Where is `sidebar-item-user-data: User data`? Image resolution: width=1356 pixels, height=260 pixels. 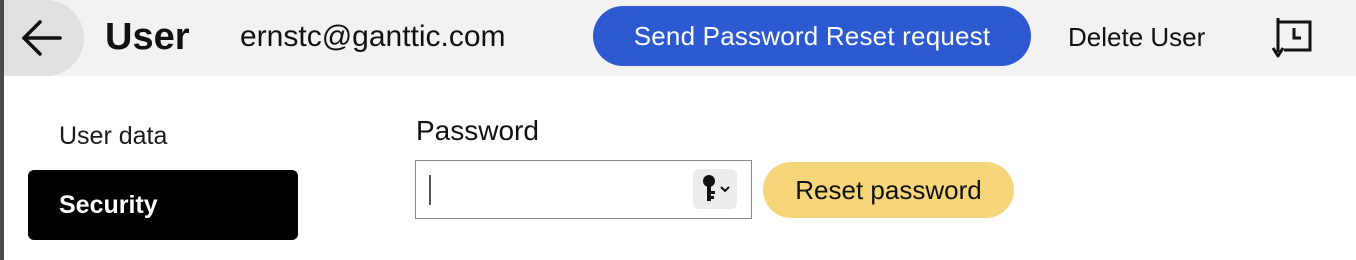
sidebar-item-user-data: User data is located at coordinates (163, 136).